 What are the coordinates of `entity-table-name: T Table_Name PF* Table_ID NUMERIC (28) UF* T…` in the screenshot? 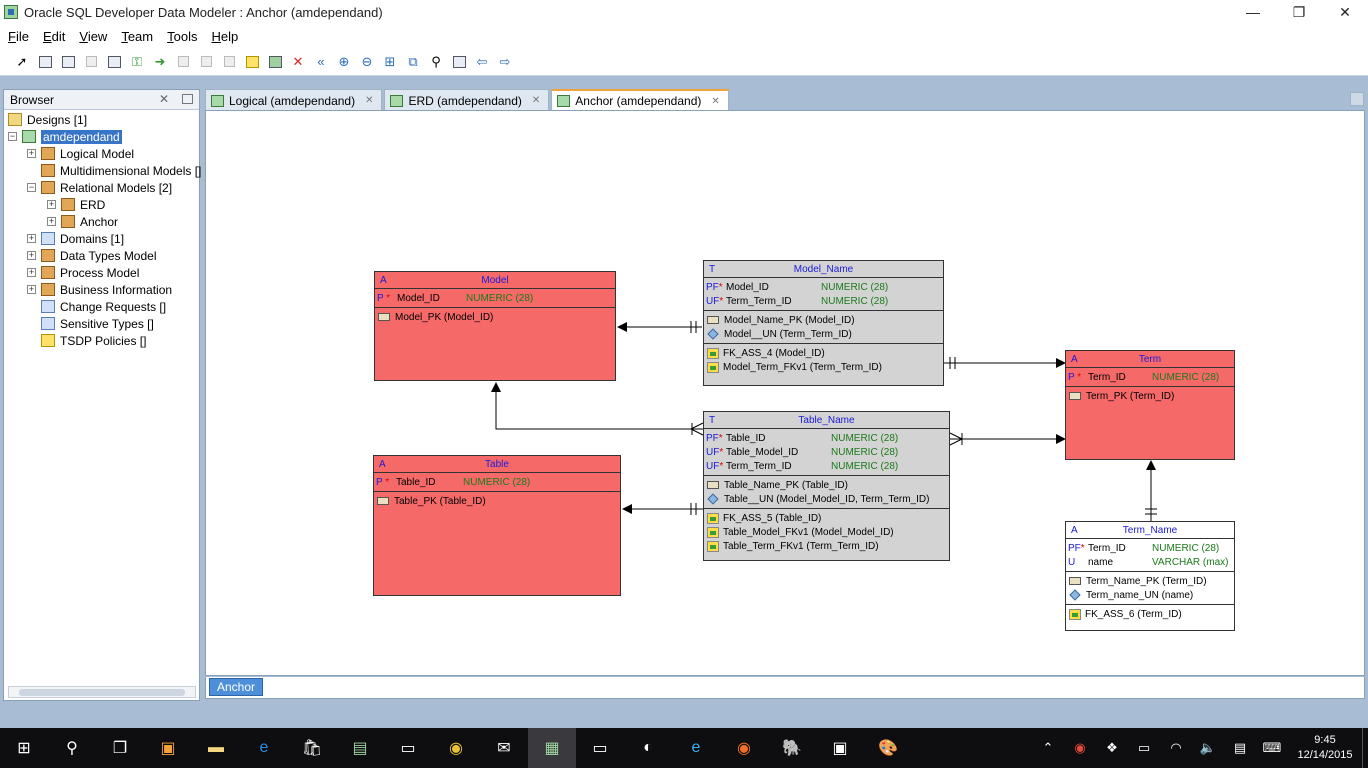 It's located at (826, 486).